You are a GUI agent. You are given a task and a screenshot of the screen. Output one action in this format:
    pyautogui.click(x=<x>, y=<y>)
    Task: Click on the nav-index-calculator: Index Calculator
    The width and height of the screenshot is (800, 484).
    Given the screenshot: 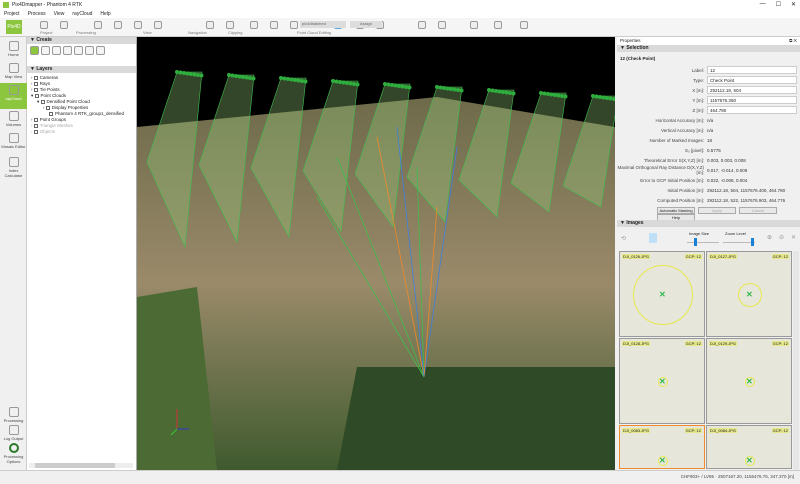 What is the action you would take?
    pyautogui.click(x=13, y=168)
    